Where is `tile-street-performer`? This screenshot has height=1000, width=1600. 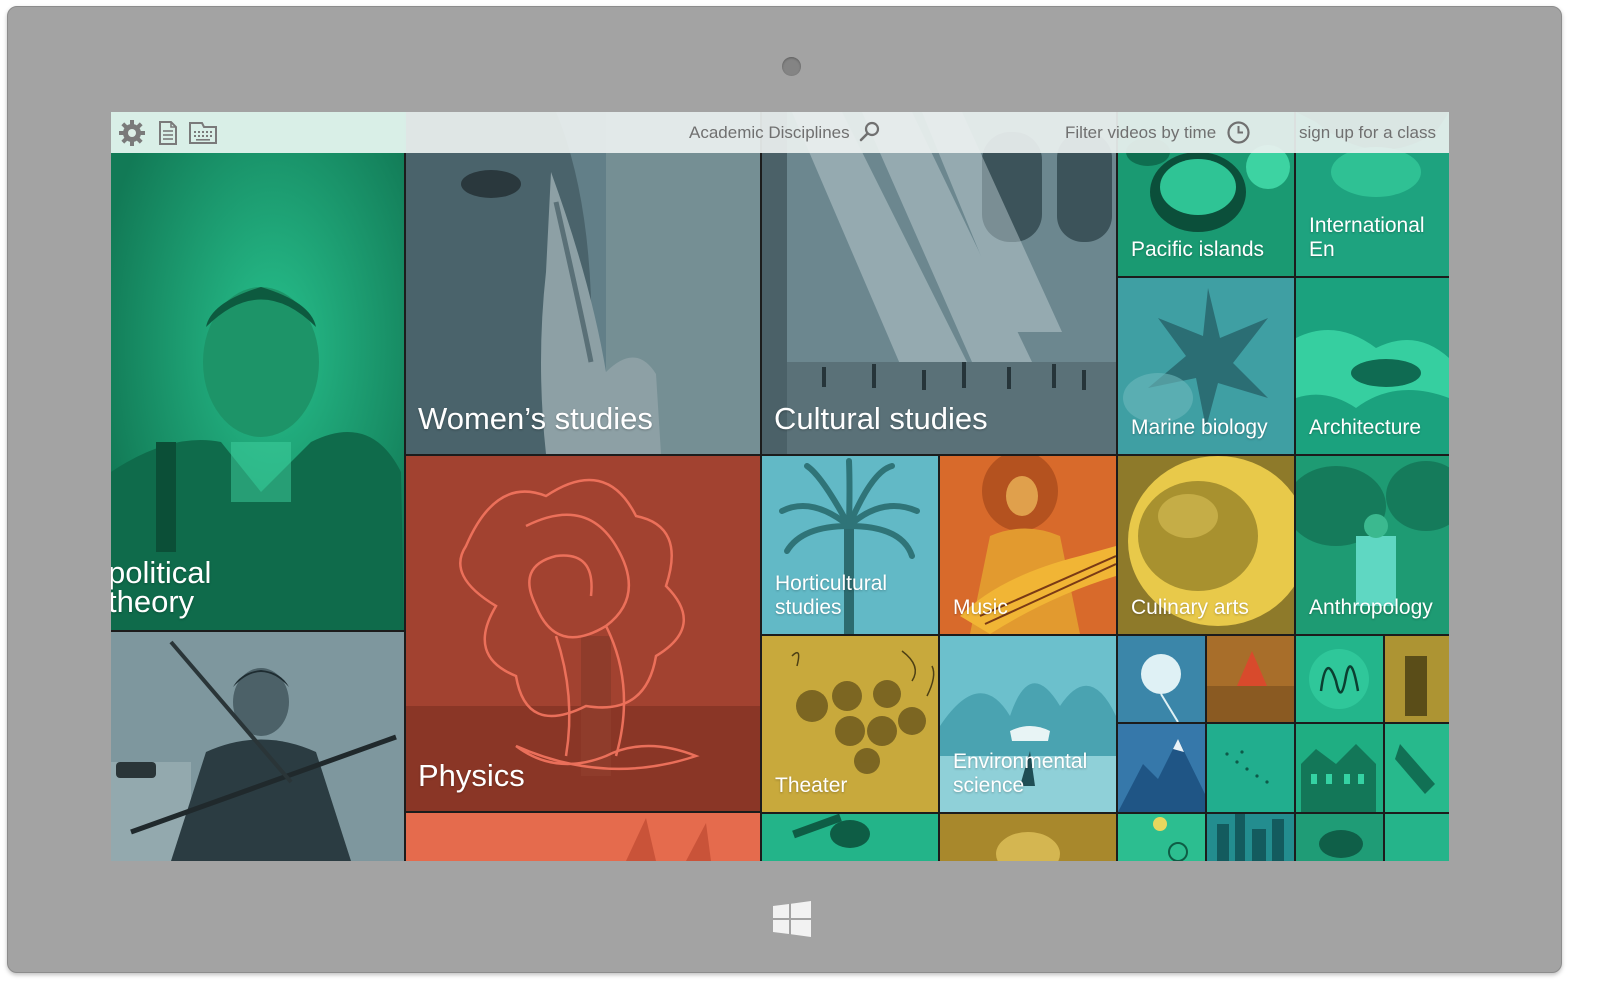
tile-street-performer is located at coordinates (1417, 679).